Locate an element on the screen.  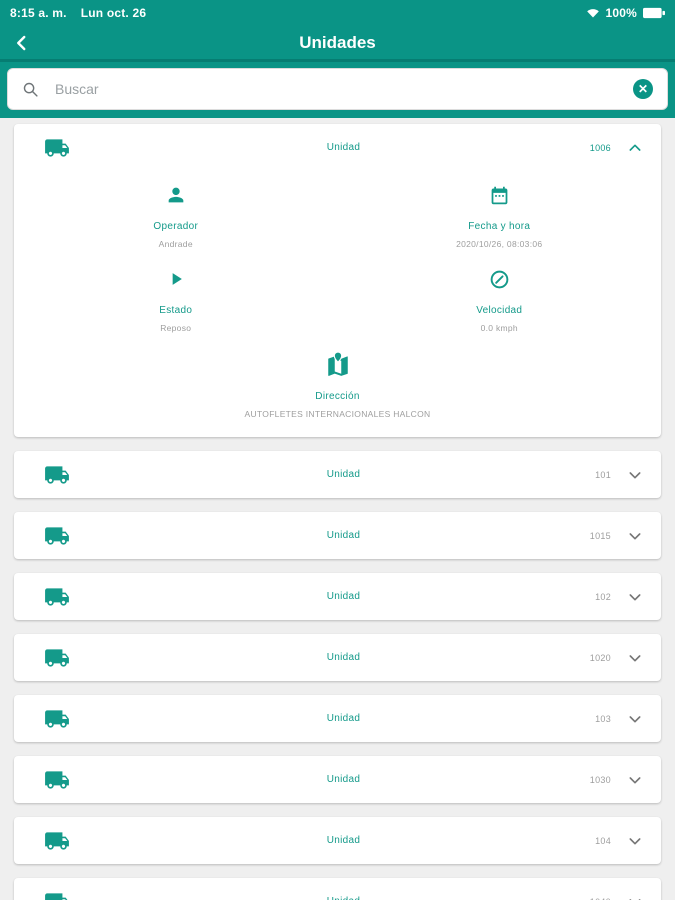
battery-percent: 100% is located at coordinates (621, 13).